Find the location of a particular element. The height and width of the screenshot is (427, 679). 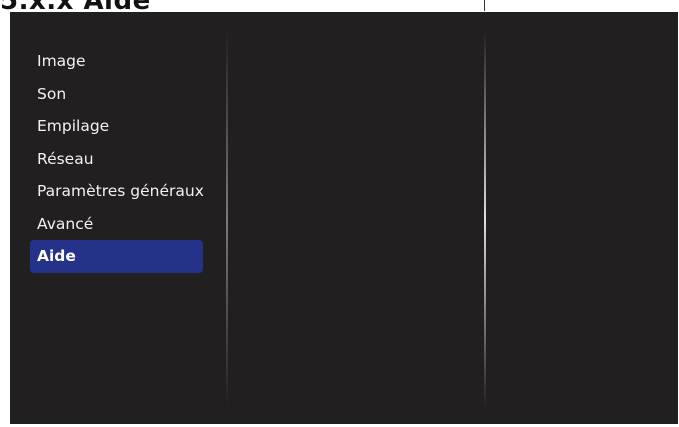

menu-item-aide: Aide is located at coordinates (116, 256).